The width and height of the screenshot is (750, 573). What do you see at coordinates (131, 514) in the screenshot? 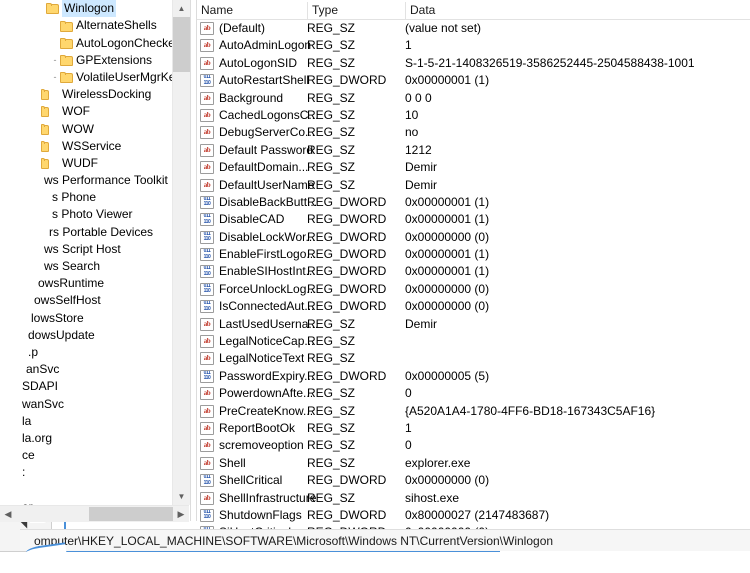
I see `tree-horizontal-scroll-thumb` at bounding box center [131, 514].